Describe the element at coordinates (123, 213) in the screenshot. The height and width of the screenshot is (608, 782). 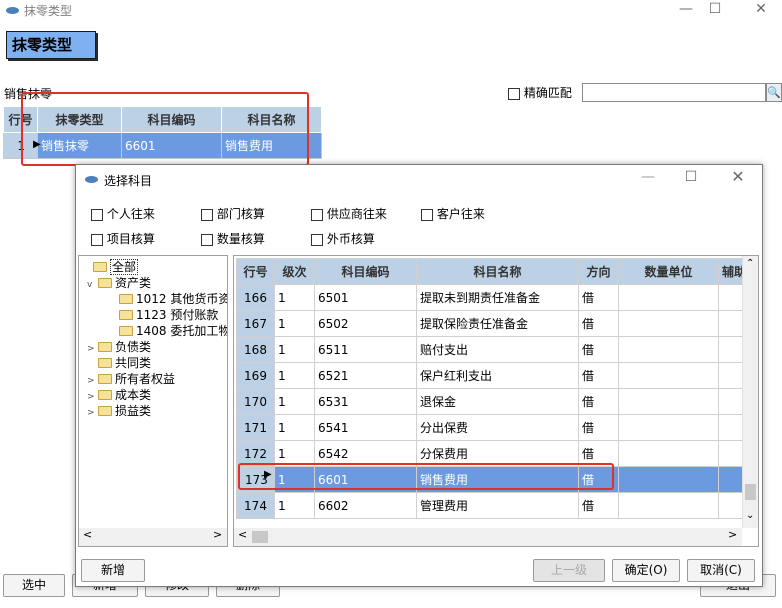
I see `check-personal: 个人往来` at that location.